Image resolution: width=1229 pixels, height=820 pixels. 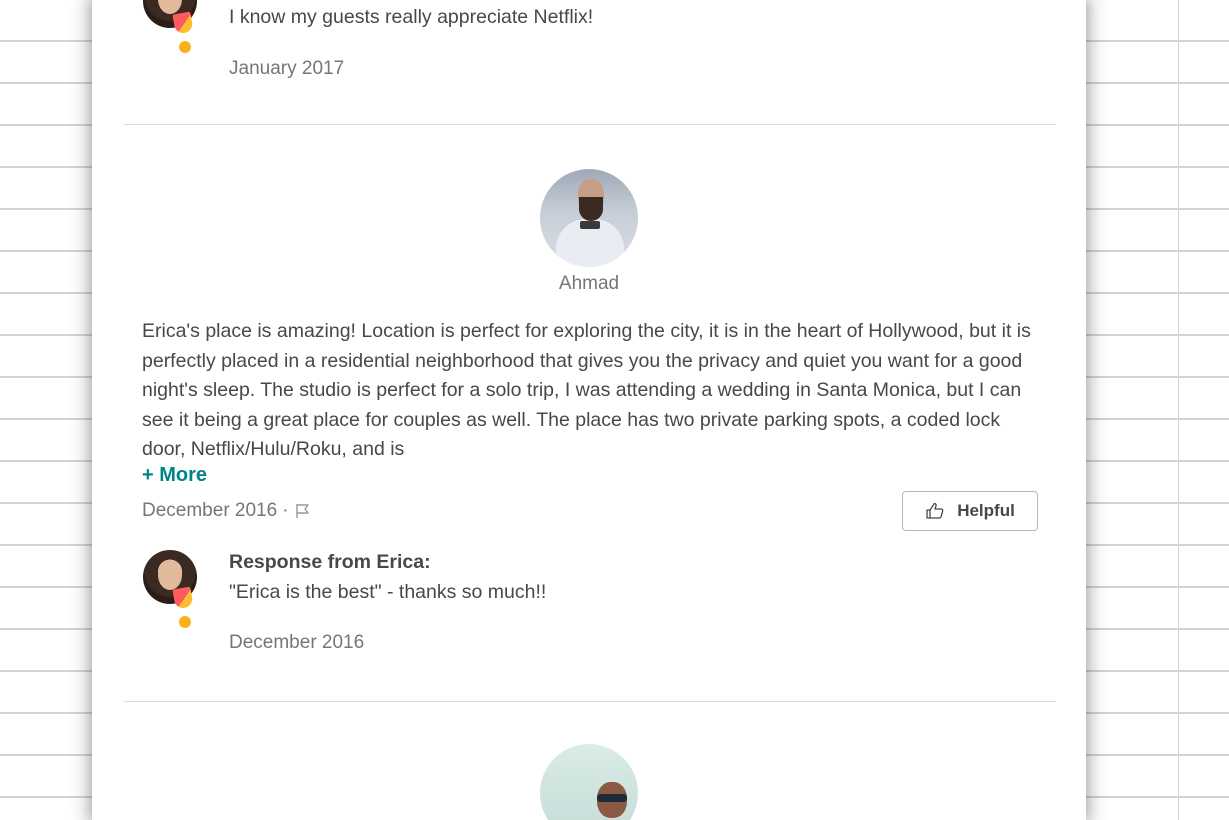 What do you see at coordinates (210, 510) in the screenshot?
I see `review-date: December 2016` at bounding box center [210, 510].